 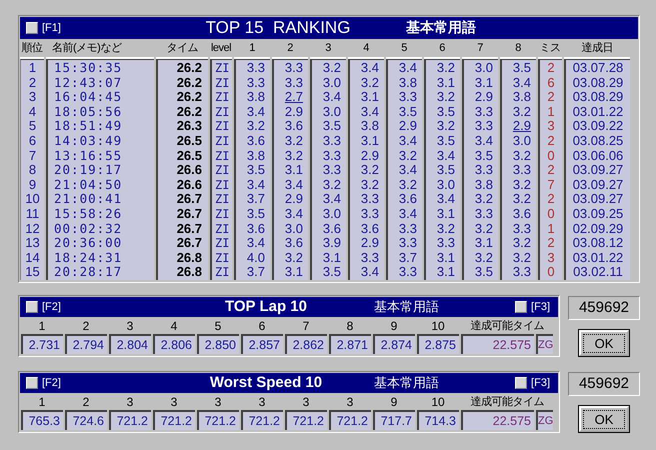 What do you see at coordinates (88, 112) in the screenshot?
I see `name-cell-text: 18:05:56` at bounding box center [88, 112].